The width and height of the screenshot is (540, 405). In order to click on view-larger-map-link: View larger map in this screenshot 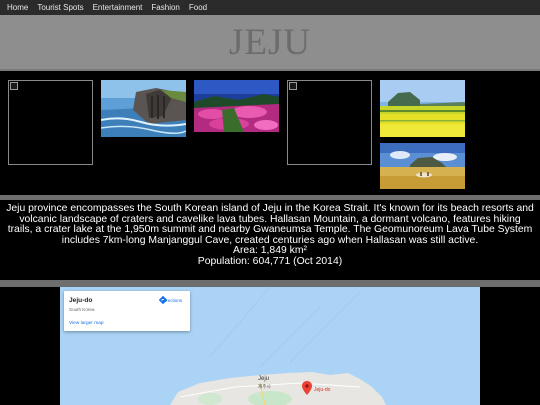, I will do `click(86, 323)`.